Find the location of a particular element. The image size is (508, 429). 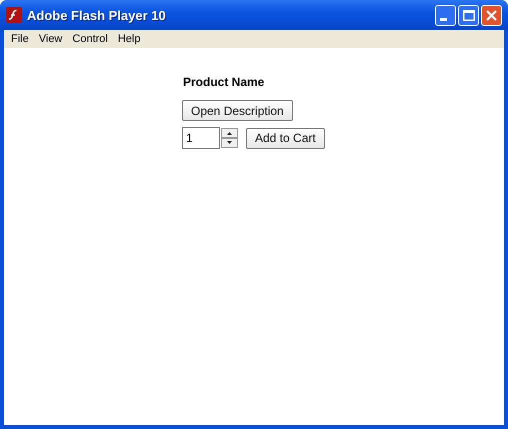

menu-item: File is located at coordinates (20, 39).